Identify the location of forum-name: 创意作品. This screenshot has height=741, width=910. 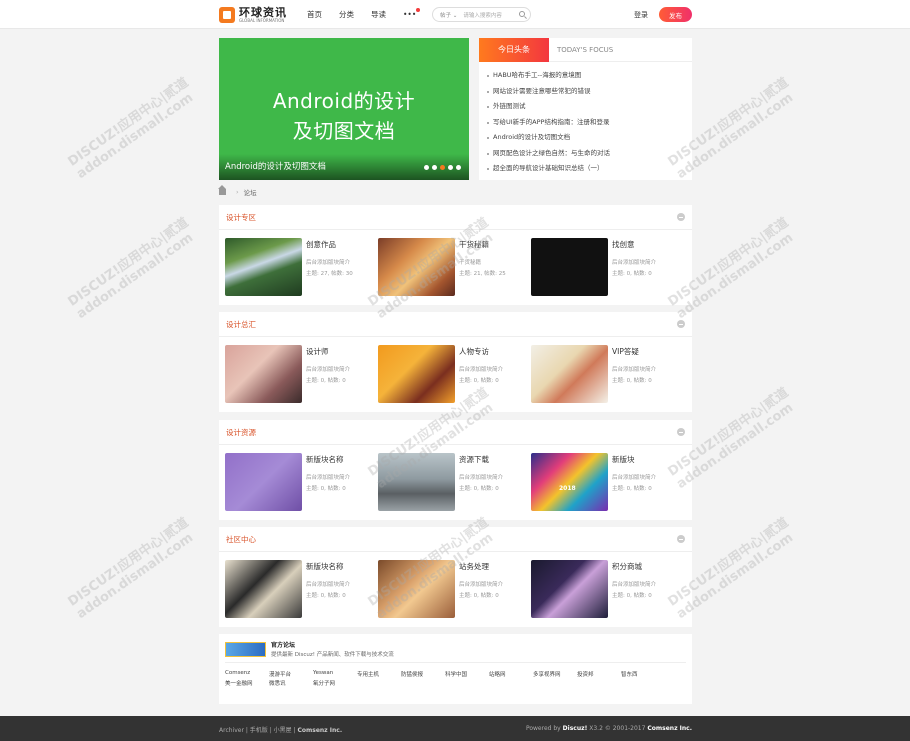
(321, 244).